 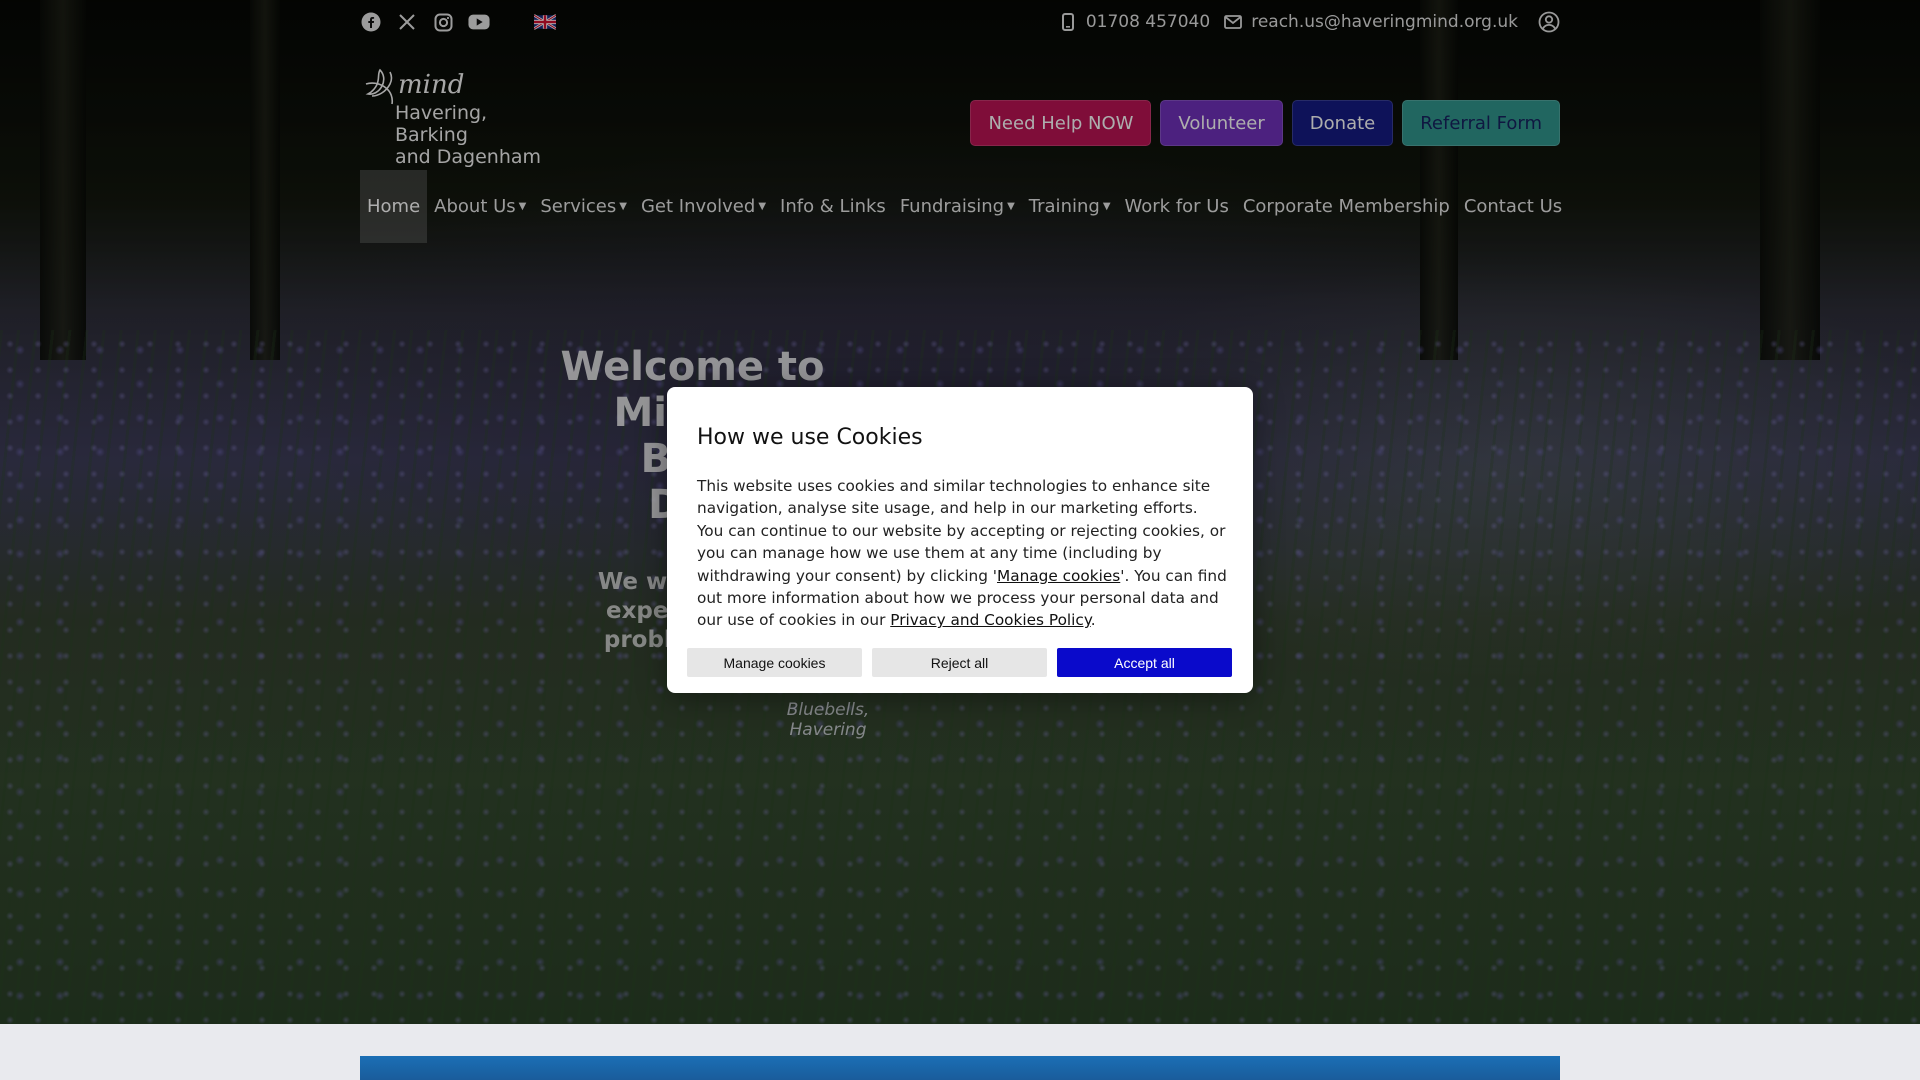 What do you see at coordinates (1144, 662) in the screenshot?
I see `accept-all-button: Accept all` at bounding box center [1144, 662].